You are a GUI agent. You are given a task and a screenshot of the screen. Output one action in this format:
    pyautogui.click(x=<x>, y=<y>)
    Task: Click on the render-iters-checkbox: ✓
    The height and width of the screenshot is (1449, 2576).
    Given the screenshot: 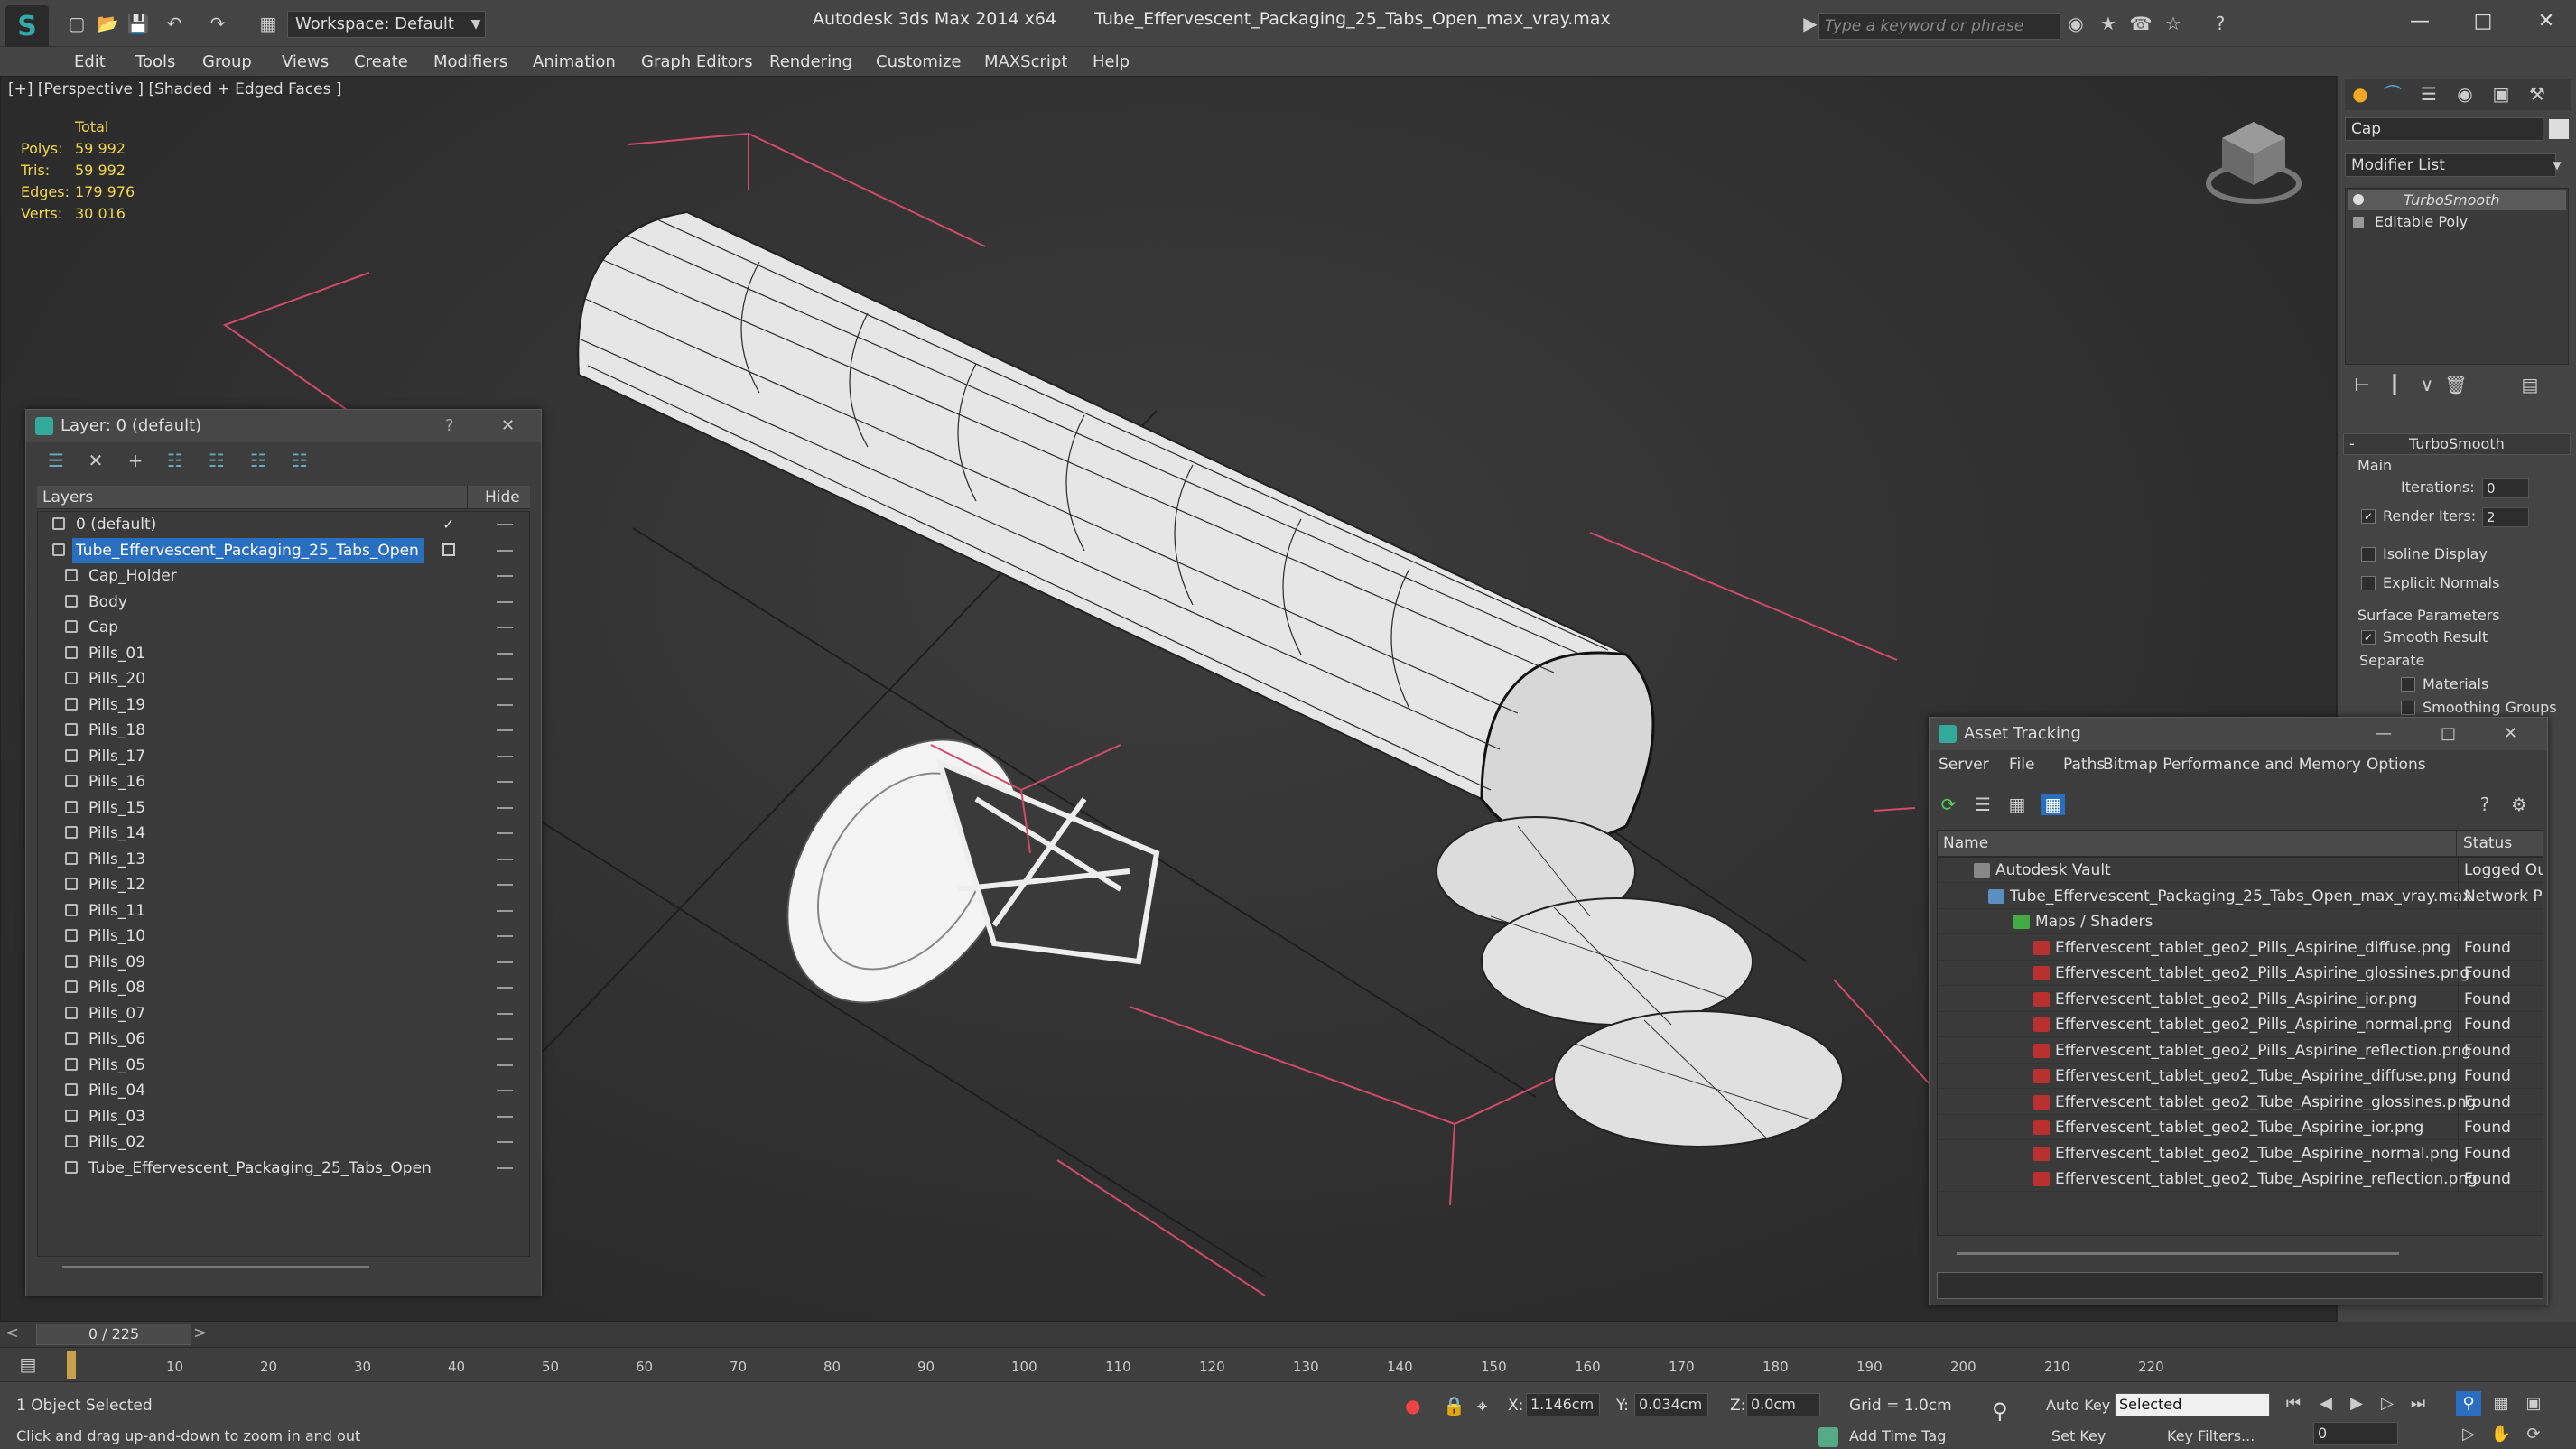 What is the action you would take?
    pyautogui.click(x=2368, y=516)
    